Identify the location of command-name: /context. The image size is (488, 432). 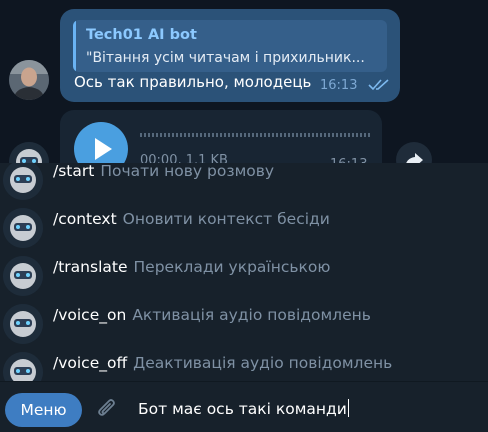
(85, 219).